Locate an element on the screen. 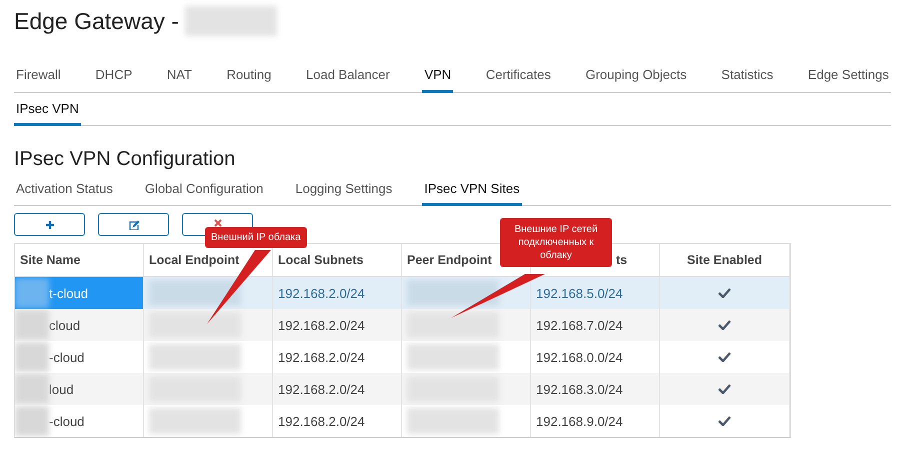 This screenshot has height=468, width=905. tab: Edge Settings is located at coordinates (848, 78).